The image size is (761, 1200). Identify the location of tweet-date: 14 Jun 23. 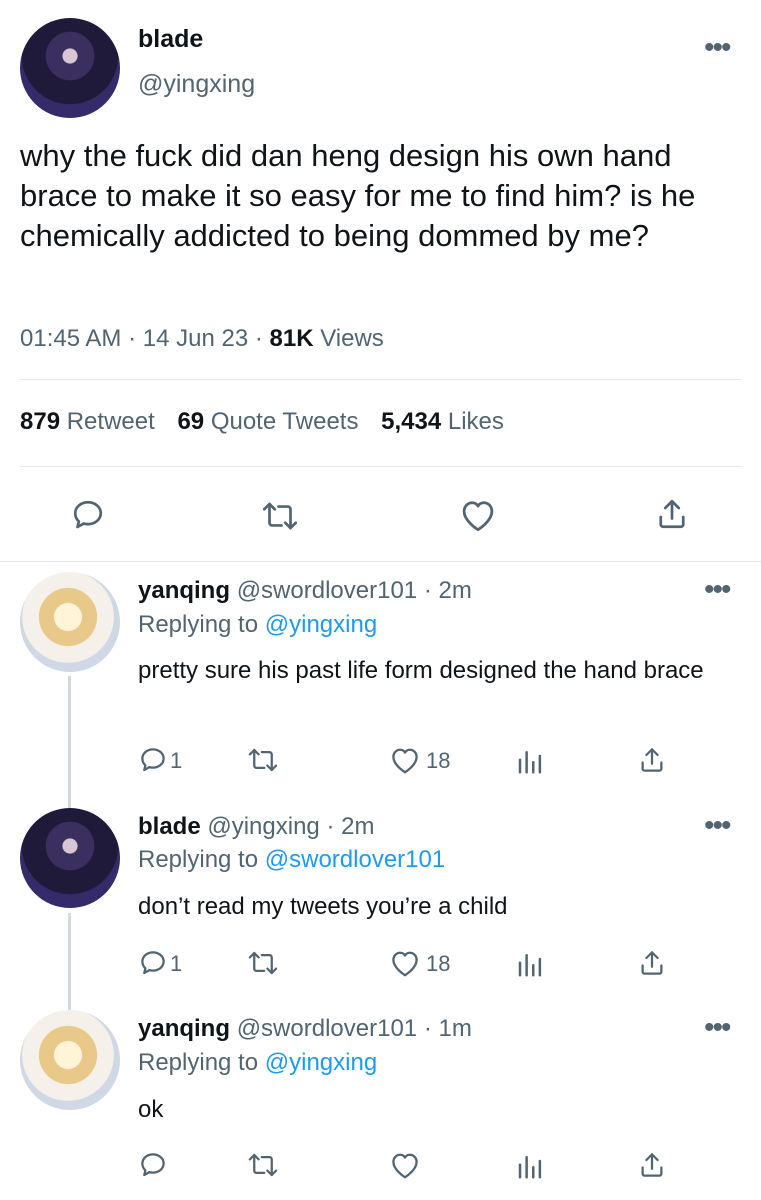
(195, 338).